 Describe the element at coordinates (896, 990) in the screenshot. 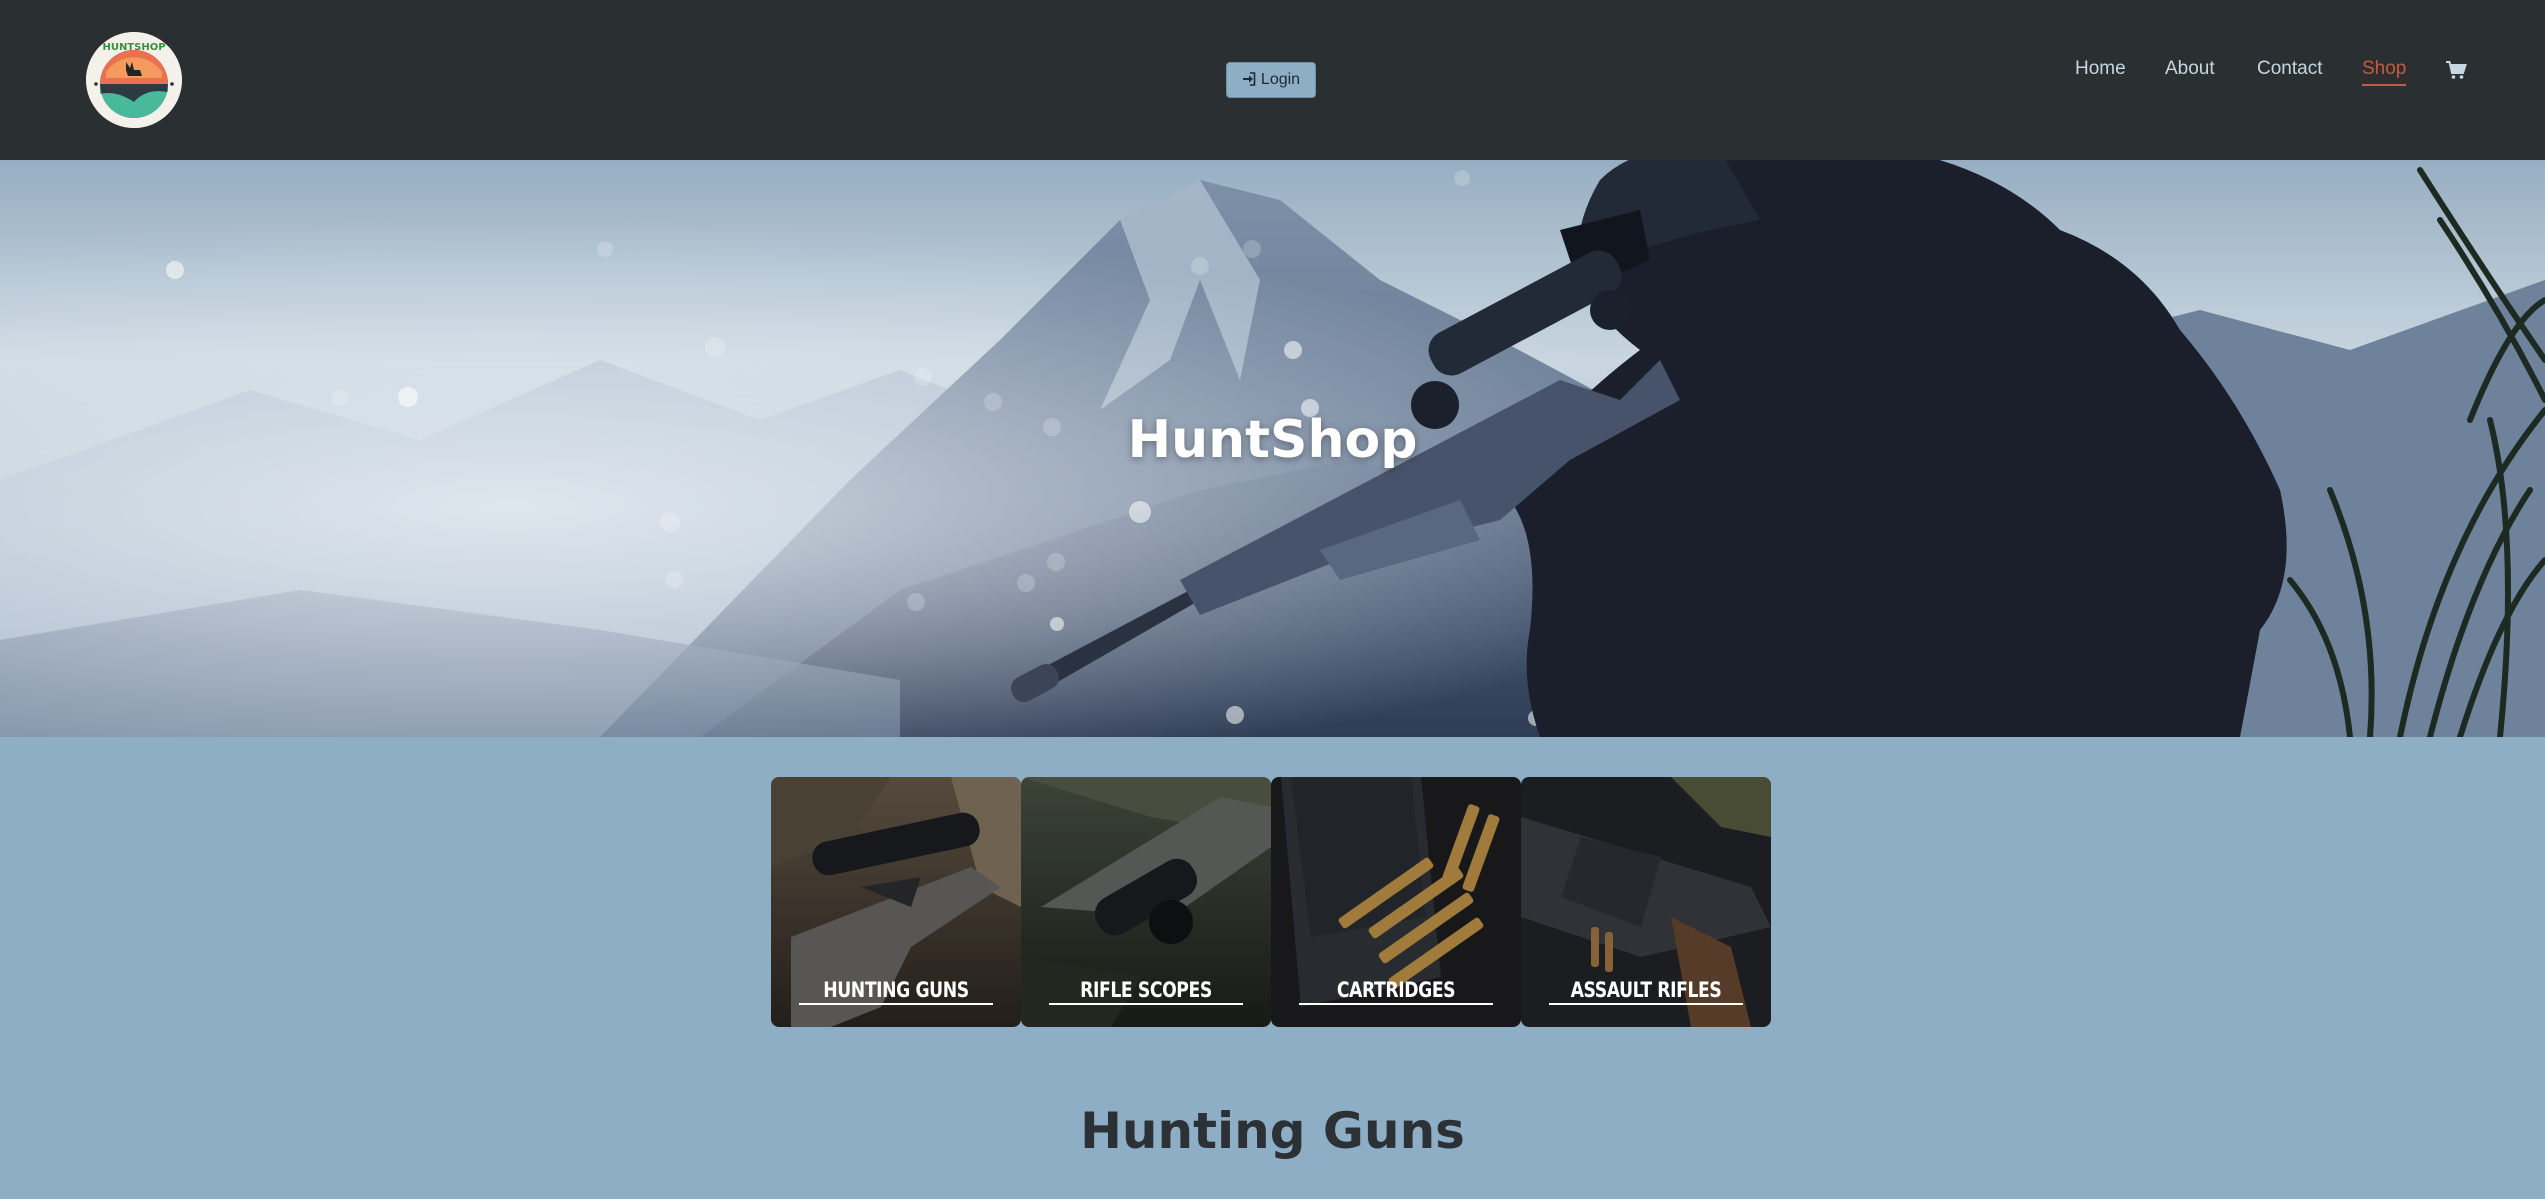

I see `category-label: HUNTING GUNS` at that location.